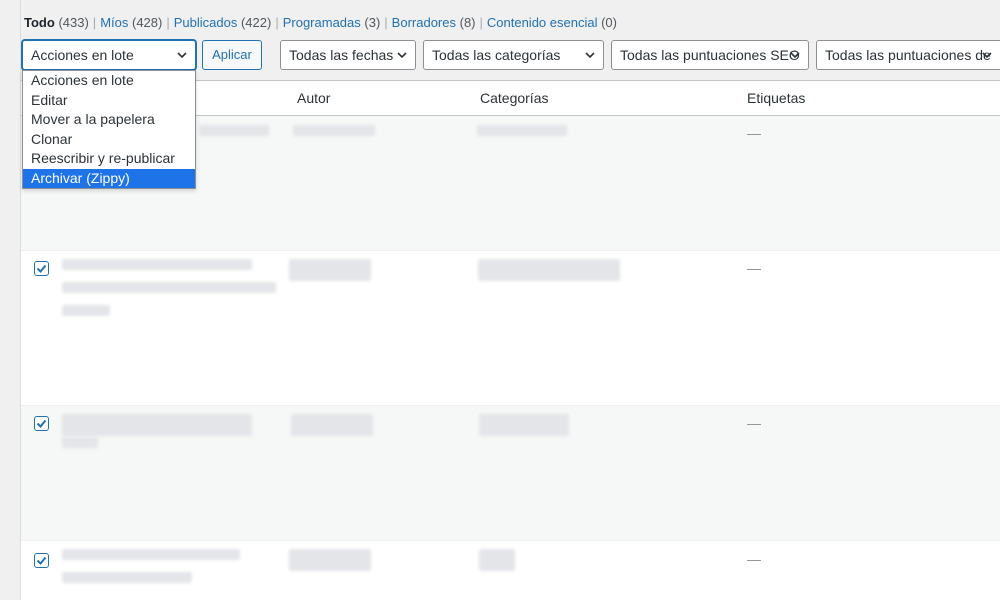 The image size is (1000, 600). Describe the element at coordinates (109, 81) in the screenshot. I see `option-bulk-actions: Acciones en lote` at that location.